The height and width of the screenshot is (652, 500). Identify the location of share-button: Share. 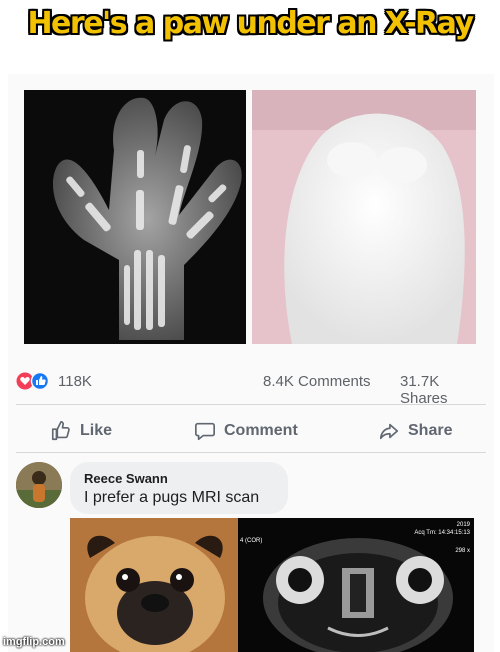
(423, 431).